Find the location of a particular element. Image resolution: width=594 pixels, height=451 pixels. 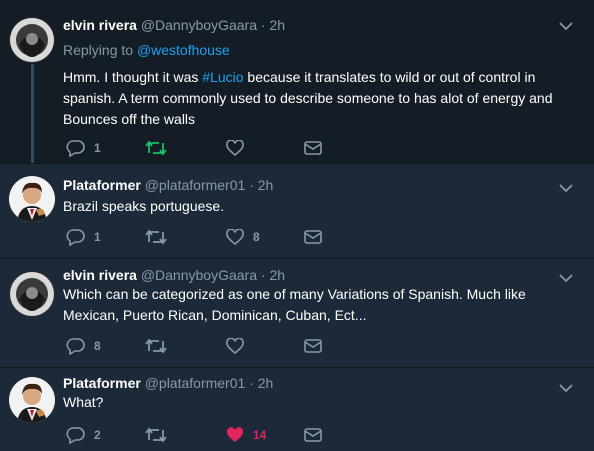

like-button: 8 is located at coordinates (243, 237).